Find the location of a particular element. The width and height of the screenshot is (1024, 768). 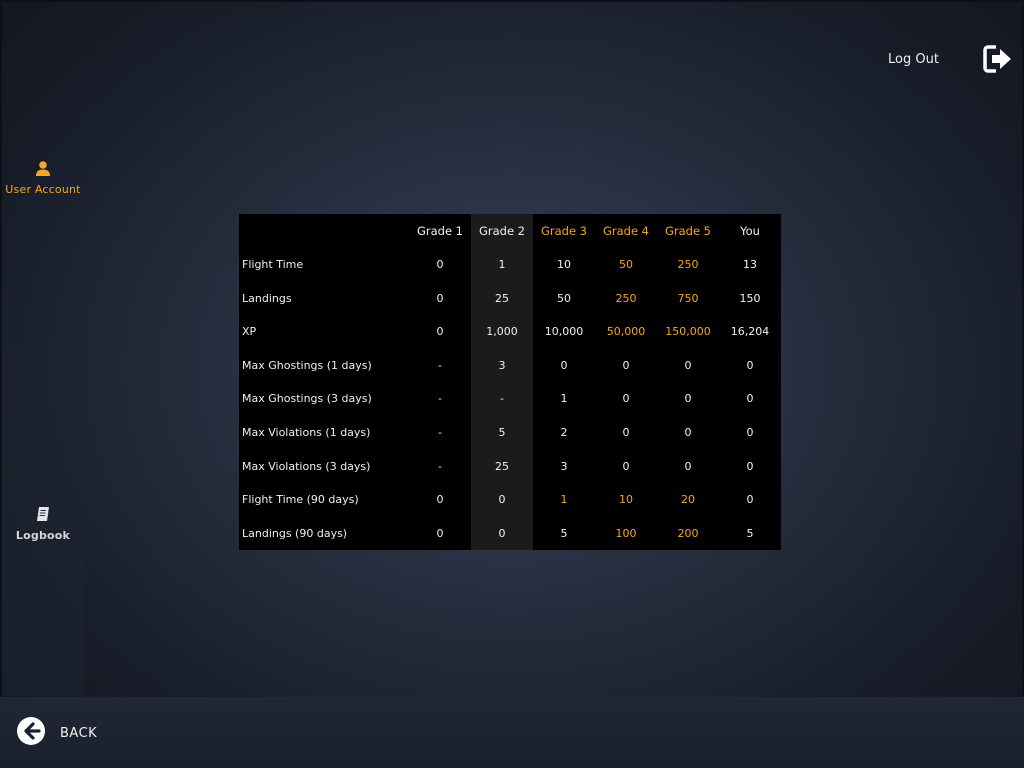

logout-icon is located at coordinates (998, 61).